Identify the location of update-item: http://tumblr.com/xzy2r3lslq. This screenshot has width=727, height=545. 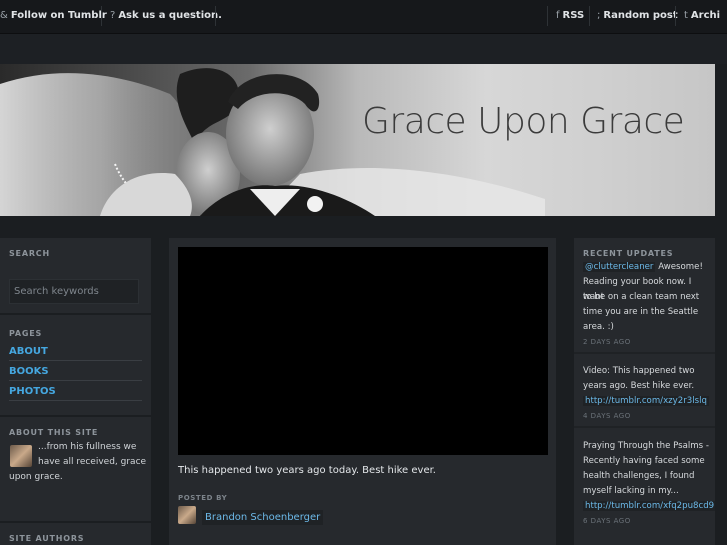
(646, 401).